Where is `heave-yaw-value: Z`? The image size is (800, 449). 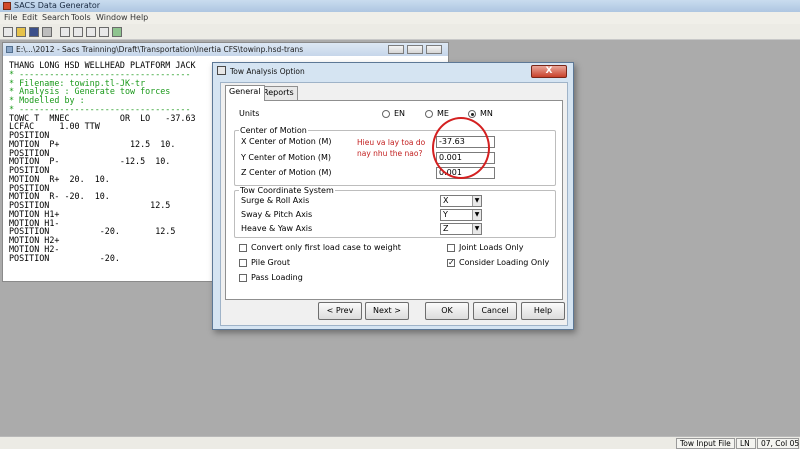 heave-yaw-value: Z is located at coordinates (446, 228).